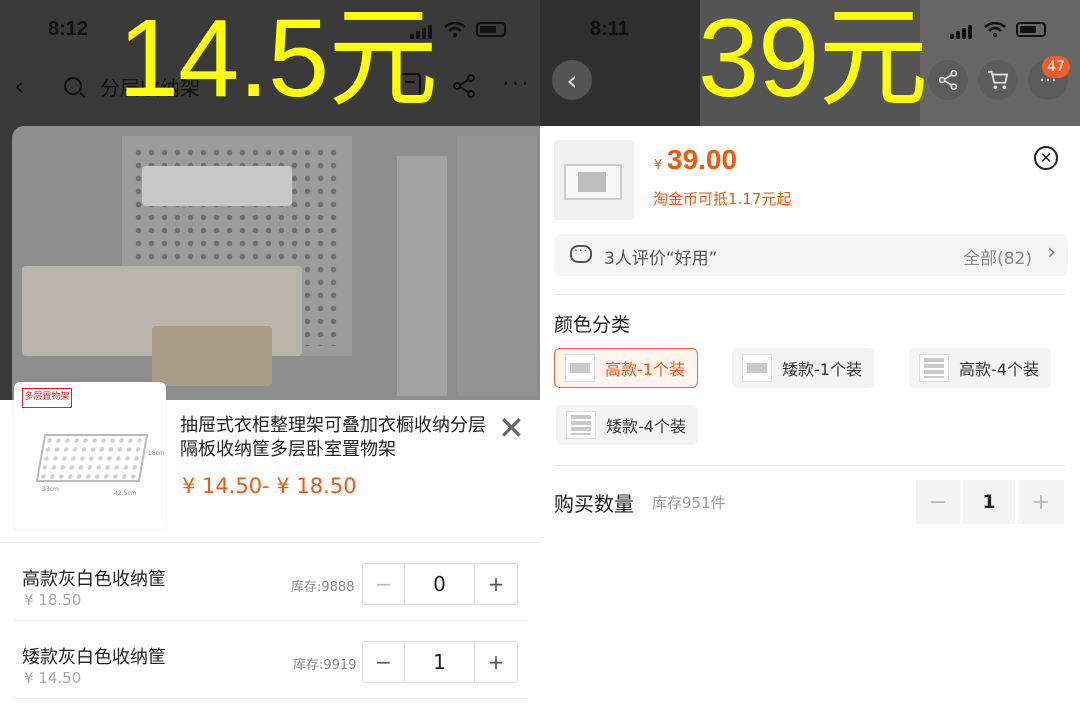 This screenshot has height=715, width=1080. What do you see at coordinates (516, 84) in the screenshot?
I see `more-icon: ···` at bounding box center [516, 84].